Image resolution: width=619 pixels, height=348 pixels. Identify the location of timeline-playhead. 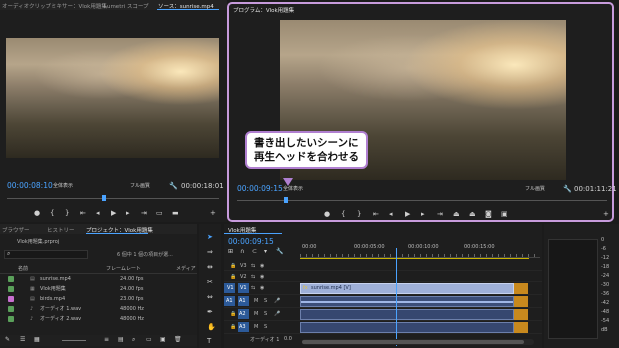
(396, 297).